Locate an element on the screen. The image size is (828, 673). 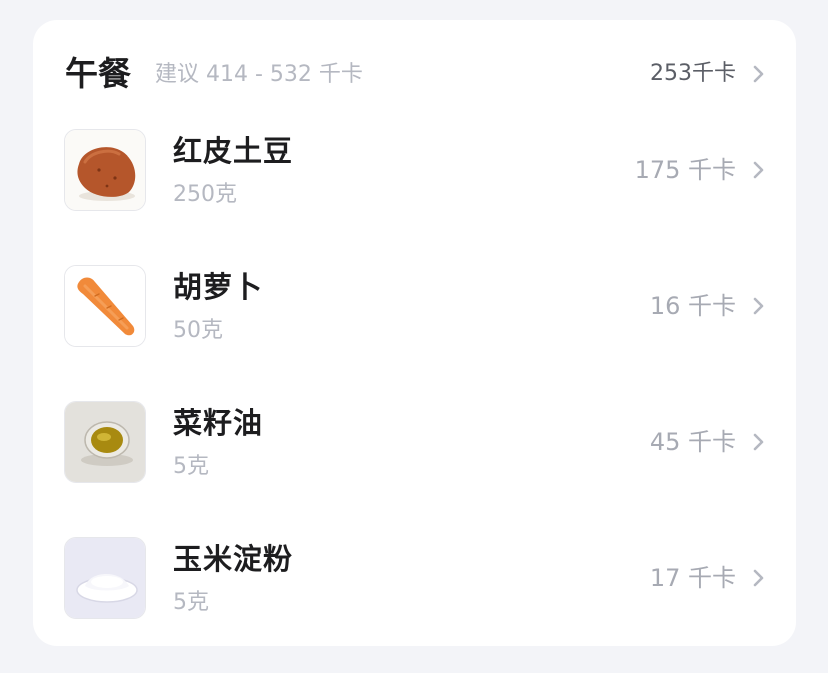
meal-total-button: 253千卡 is located at coordinates (708, 74).